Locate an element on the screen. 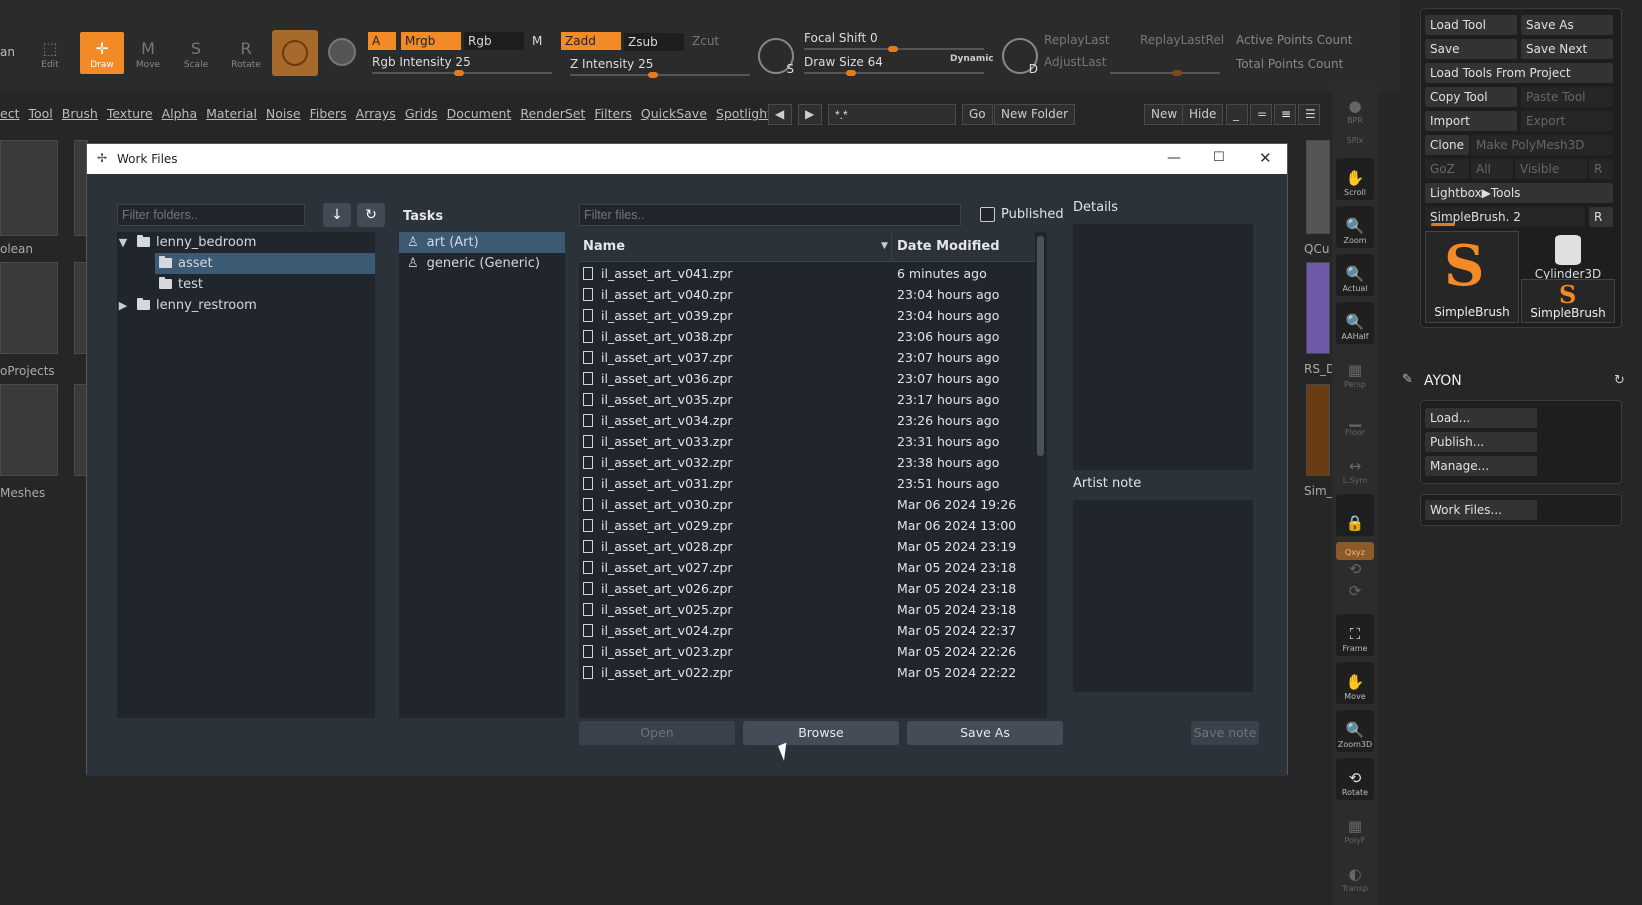 The image size is (1642, 905). tool-thumb-cylinder3d: Cylinder3D is located at coordinates (1568, 256).